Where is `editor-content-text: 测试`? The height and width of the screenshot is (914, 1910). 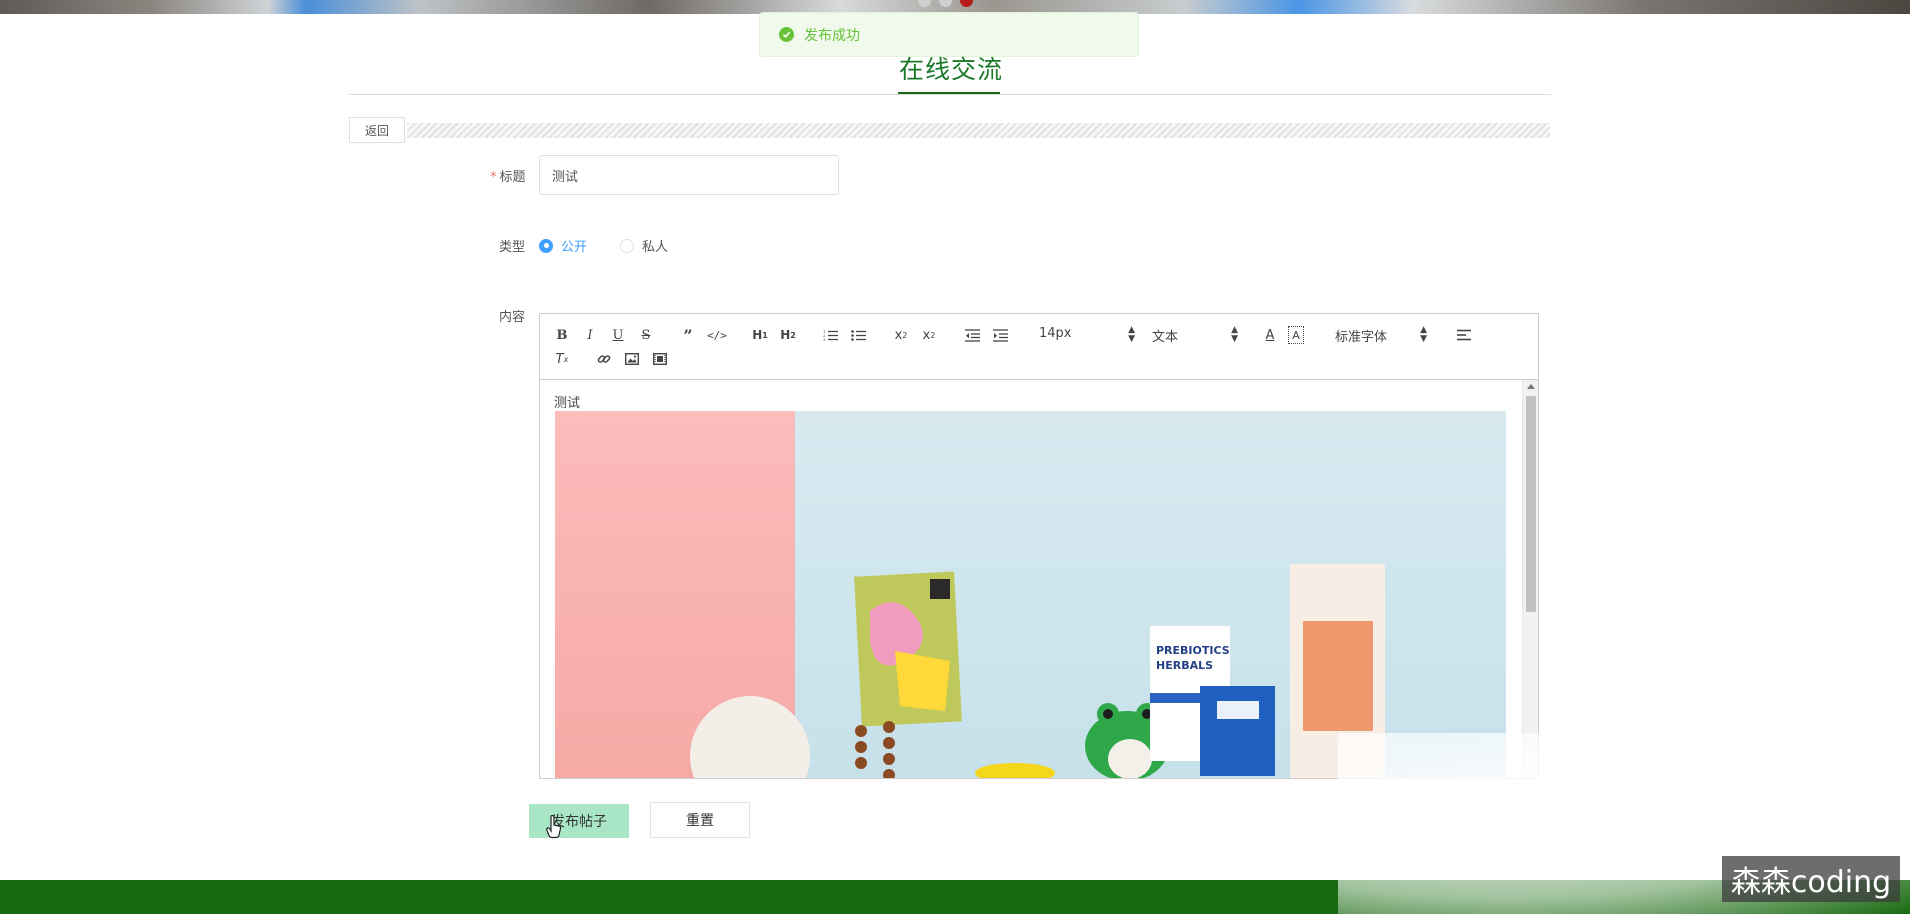
editor-content-text: 测试 is located at coordinates (567, 403).